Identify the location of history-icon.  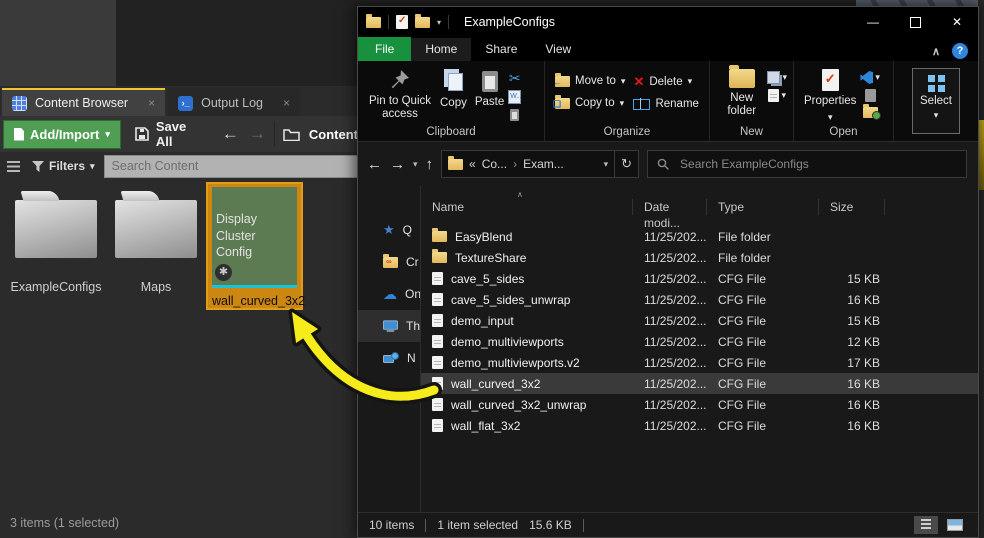
(871, 112).